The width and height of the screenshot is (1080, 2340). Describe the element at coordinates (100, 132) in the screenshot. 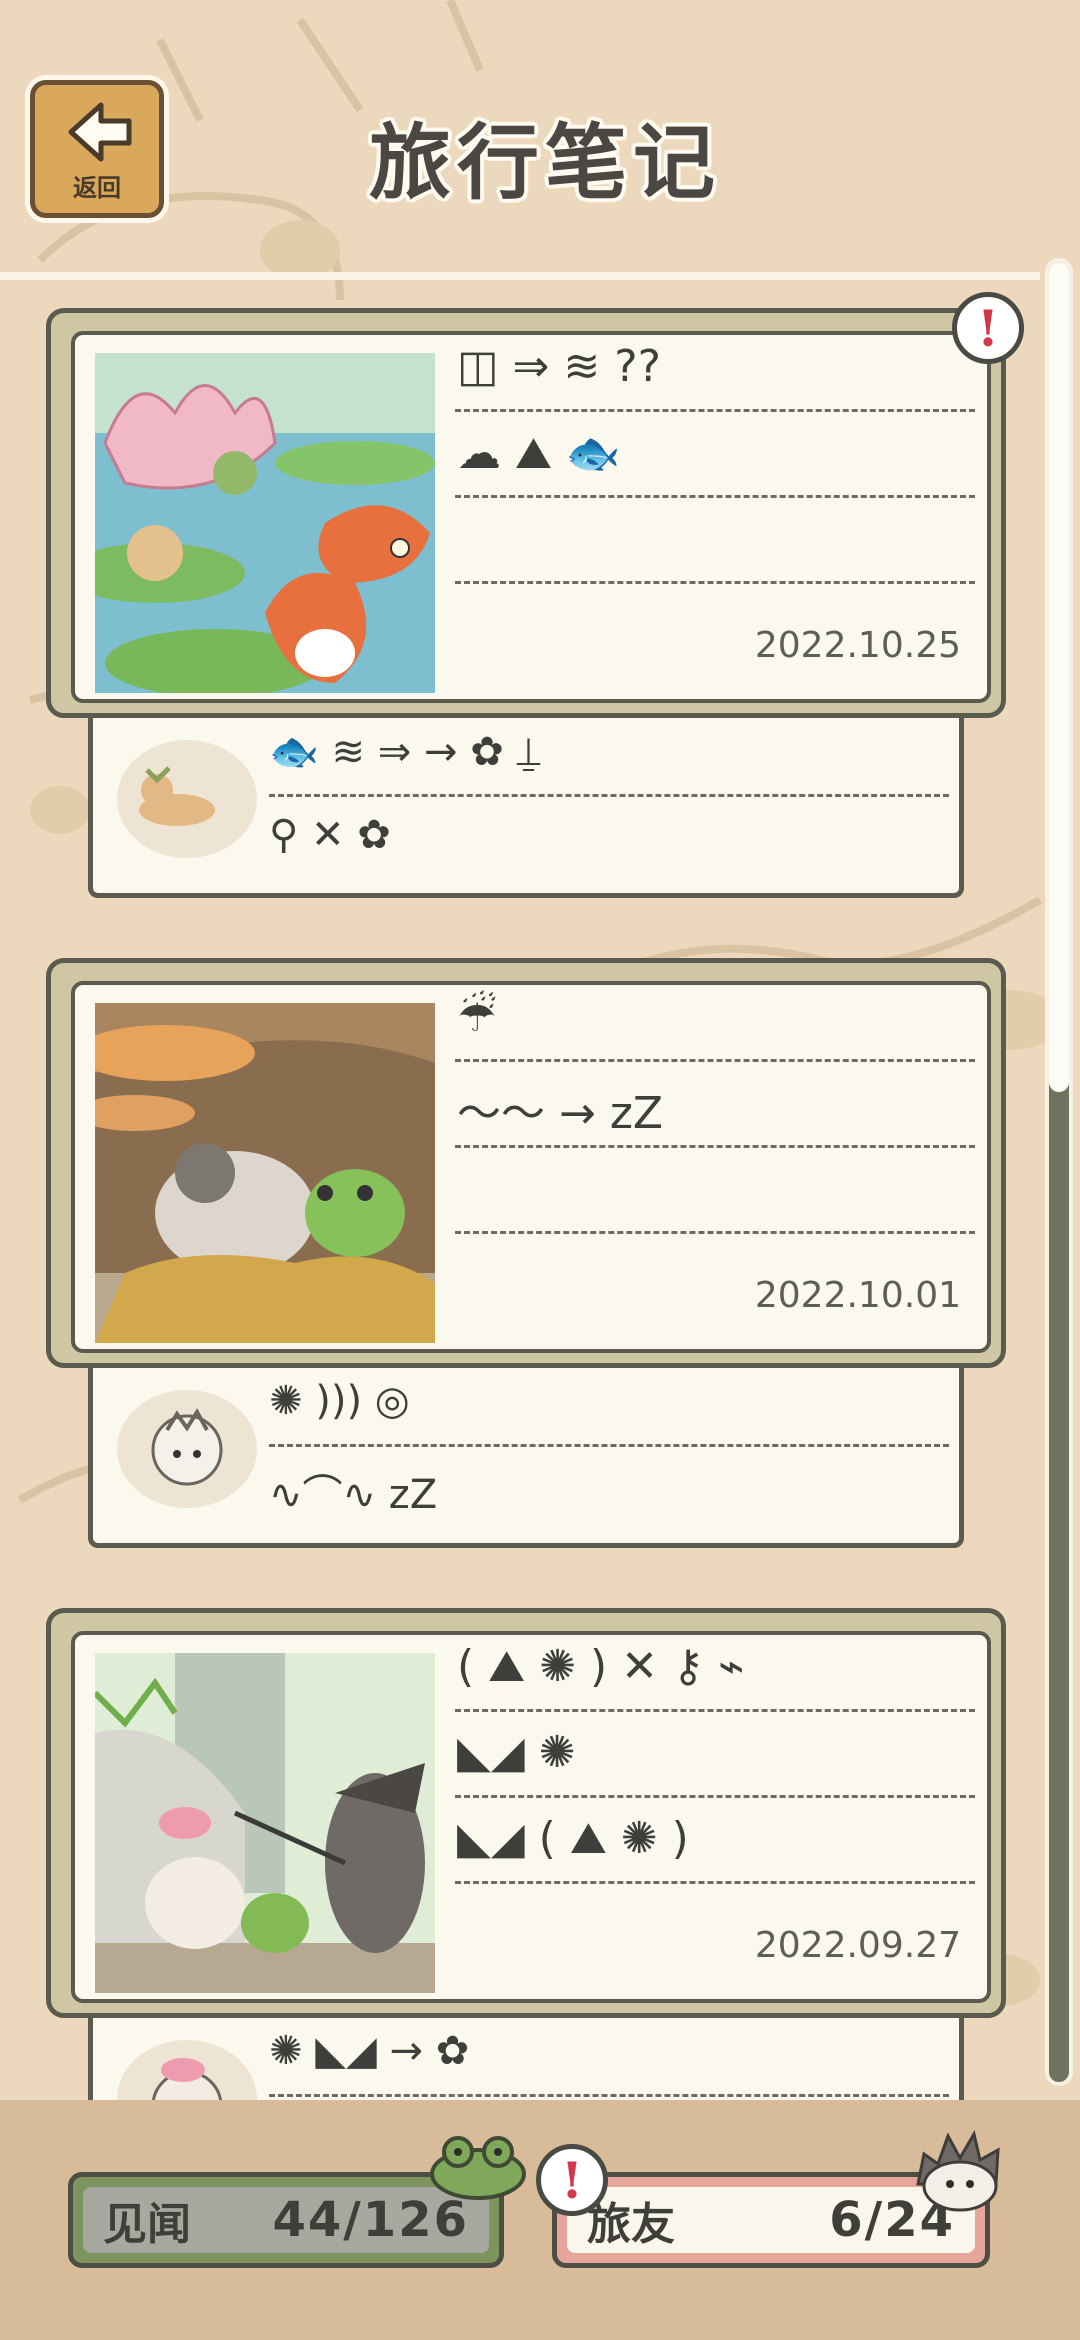

I see `back-arrow-icon` at that location.